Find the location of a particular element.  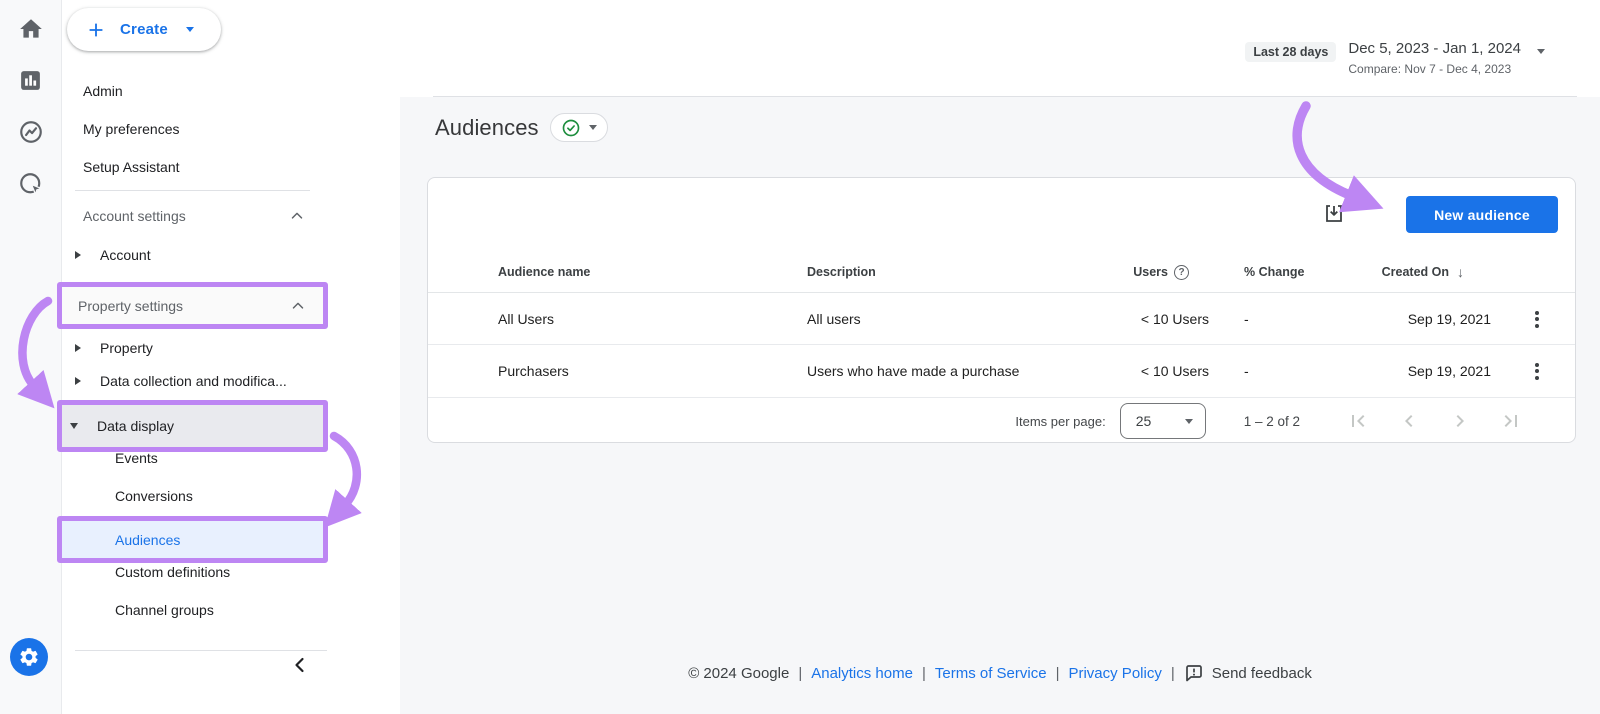

expander-down-icon is located at coordinates (74, 426).